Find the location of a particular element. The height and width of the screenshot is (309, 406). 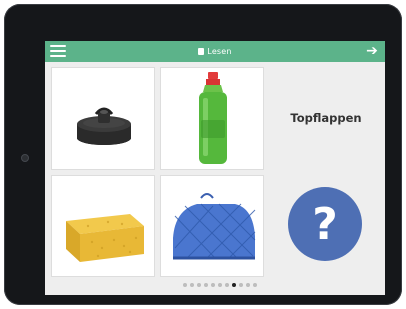

sponge-image is located at coordinates (105, 238).